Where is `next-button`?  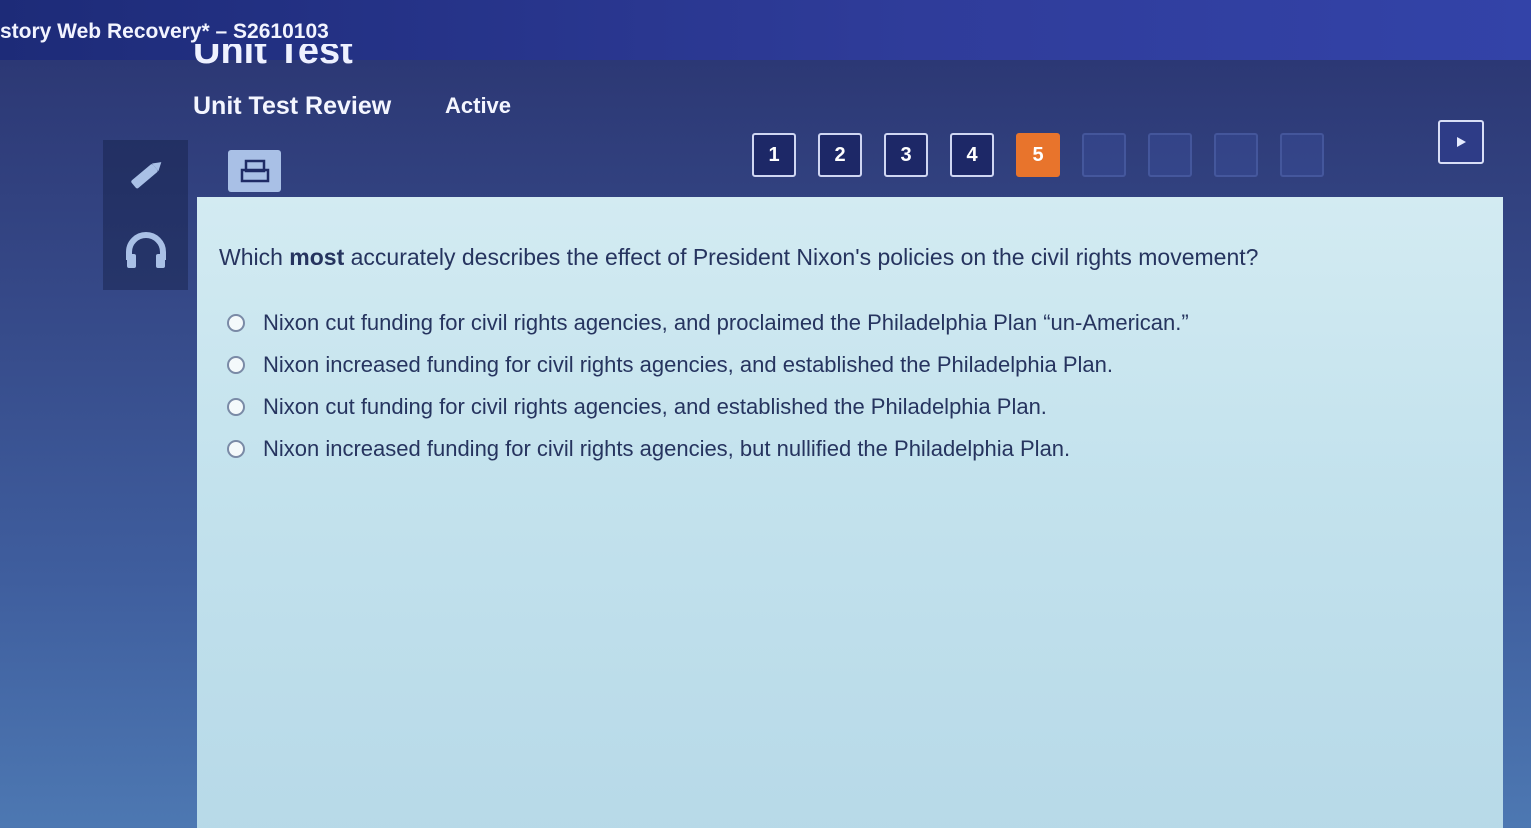
next-button is located at coordinates (1461, 142).